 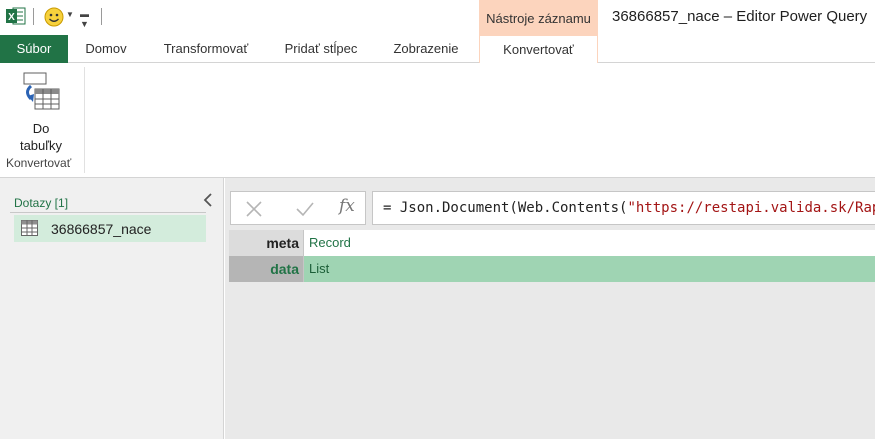 I want to click on table-icon, so click(x=29, y=228).